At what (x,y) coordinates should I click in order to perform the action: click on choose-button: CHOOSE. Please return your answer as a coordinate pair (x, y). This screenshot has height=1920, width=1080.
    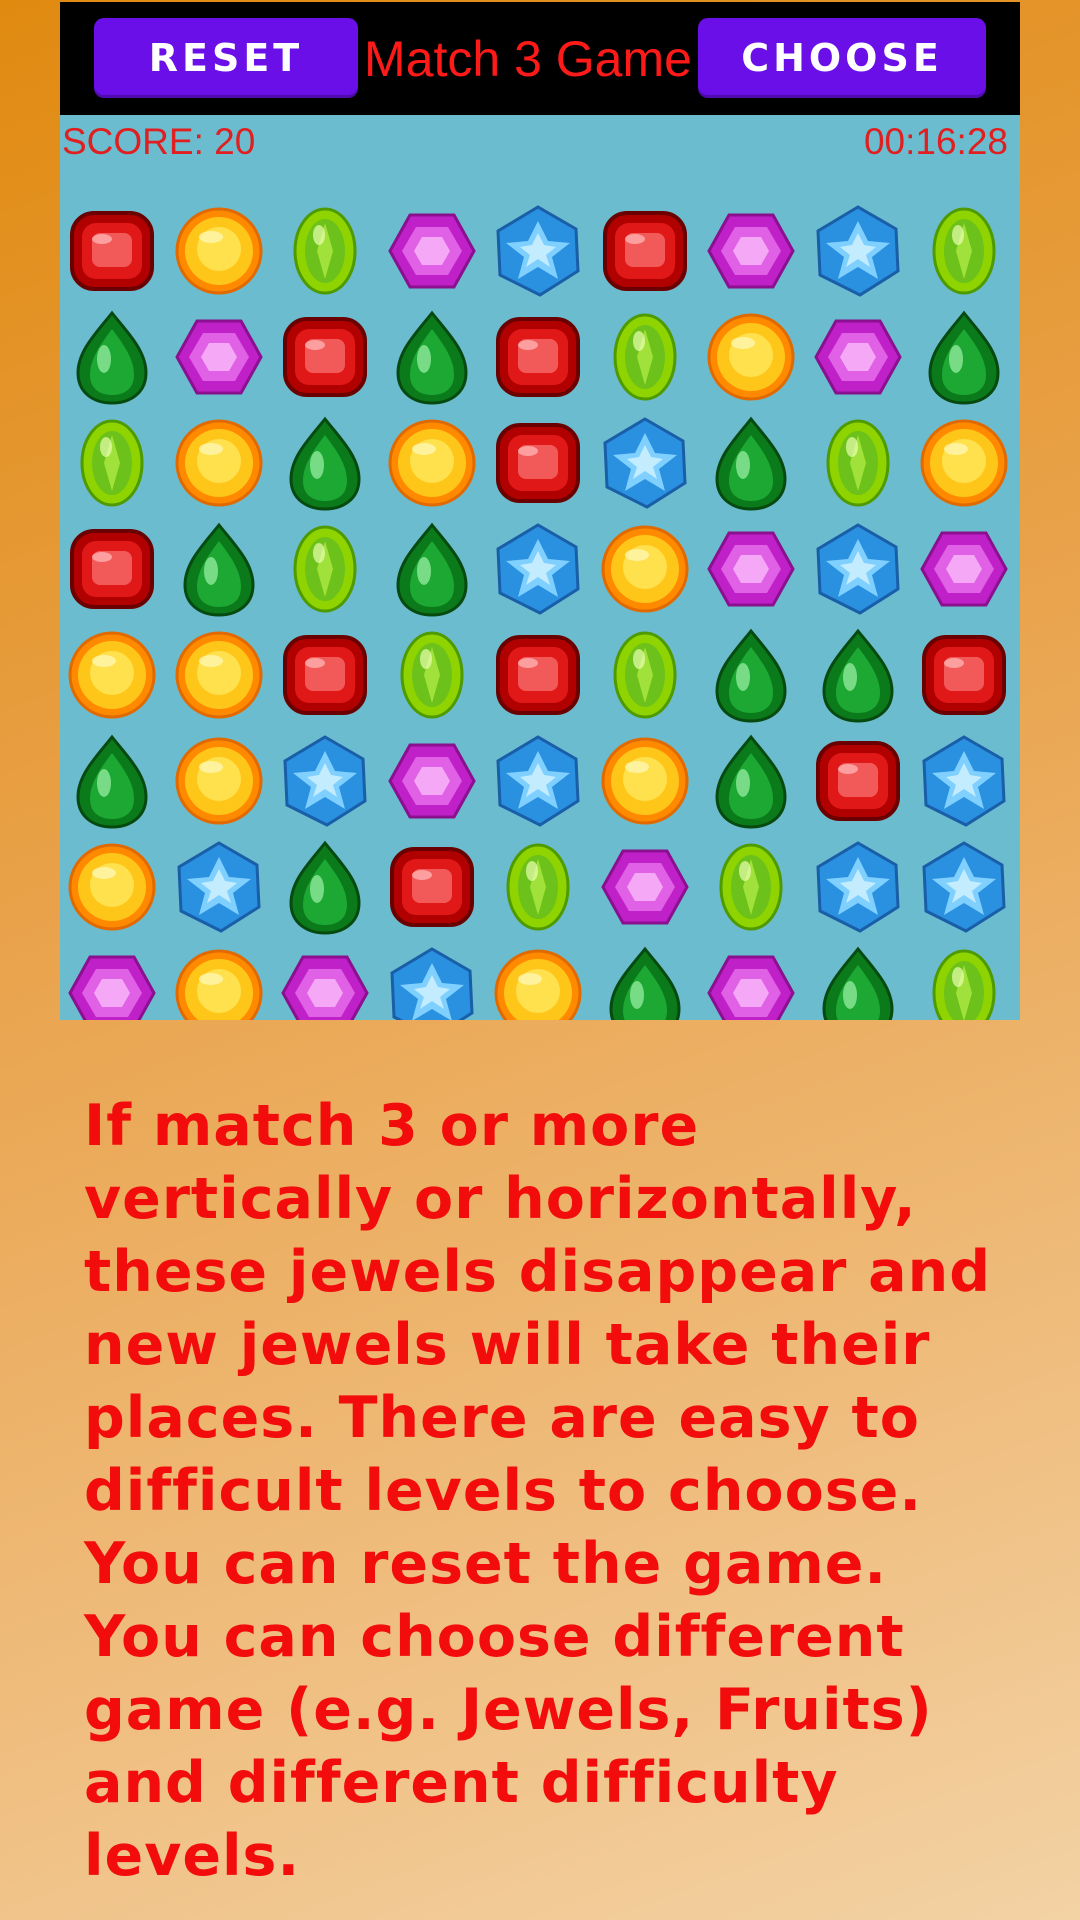
    Looking at the image, I should click on (842, 58).